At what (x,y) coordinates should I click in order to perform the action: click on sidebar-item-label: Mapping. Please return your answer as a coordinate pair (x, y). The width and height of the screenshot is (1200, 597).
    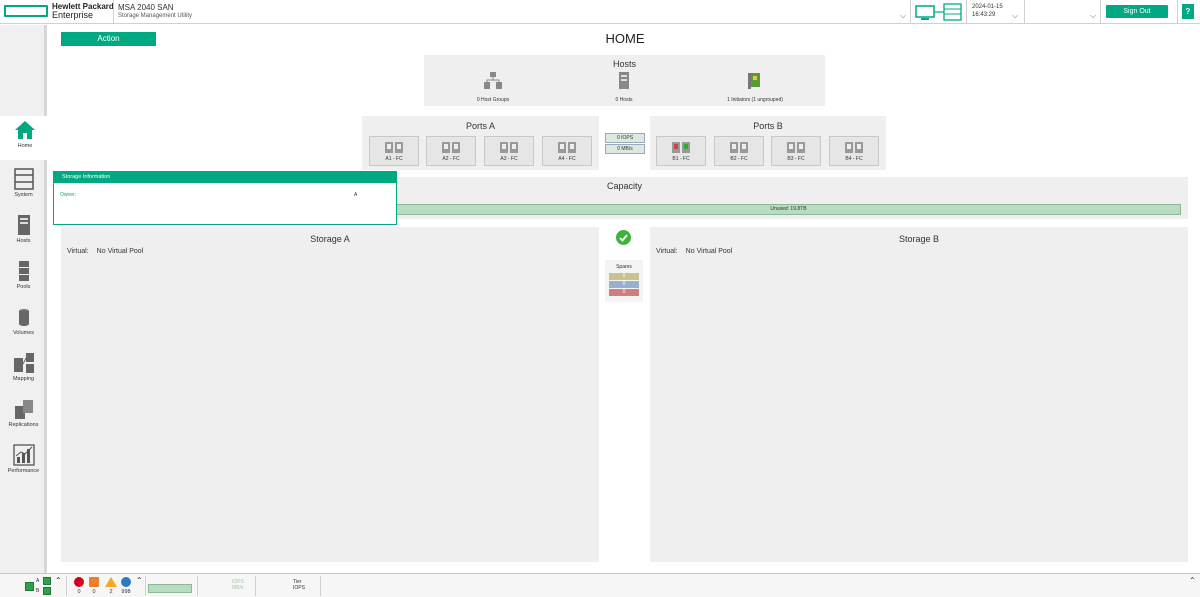
    Looking at the image, I should click on (23, 379).